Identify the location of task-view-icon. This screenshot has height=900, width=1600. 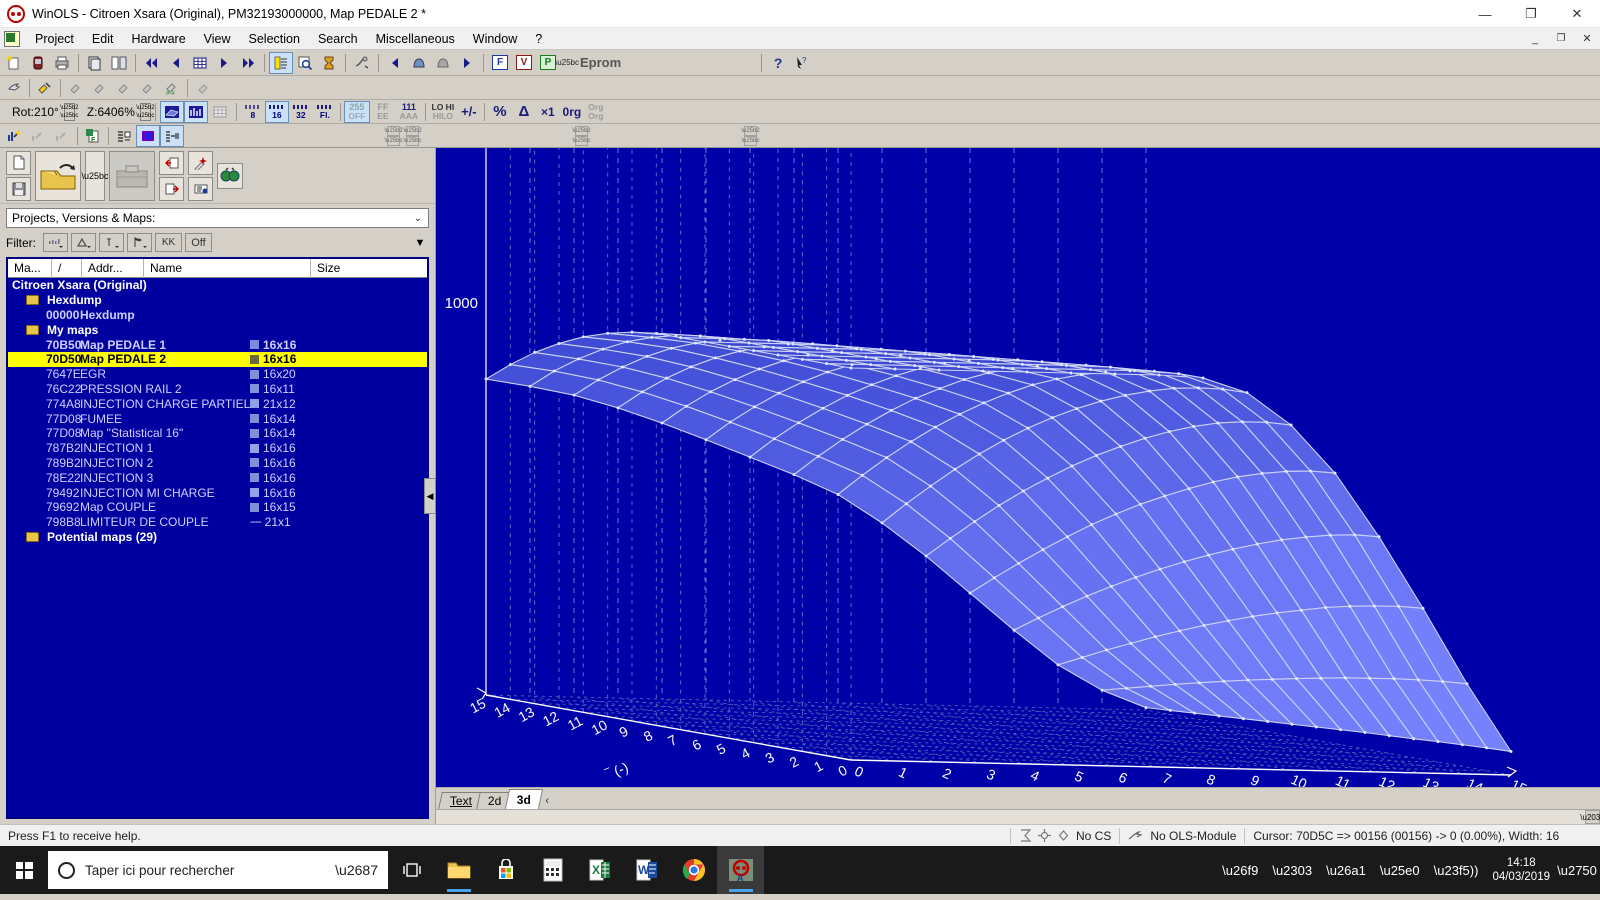
(411, 870).